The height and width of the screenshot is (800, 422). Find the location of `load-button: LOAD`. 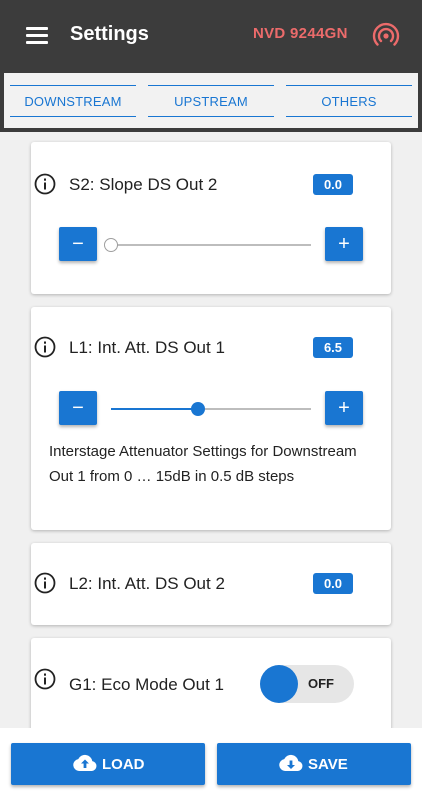

load-button: LOAD is located at coordinates (108, 764).